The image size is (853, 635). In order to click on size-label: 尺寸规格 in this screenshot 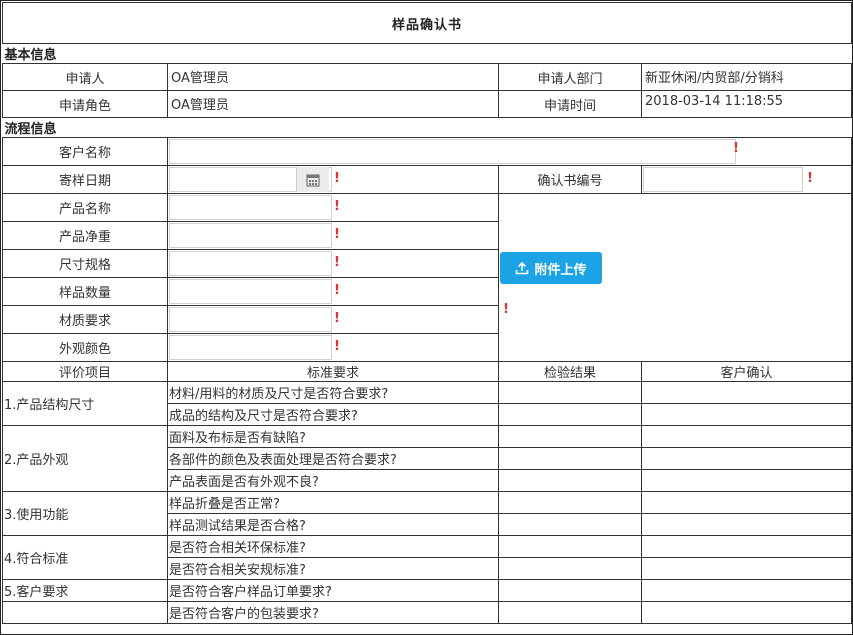, I will do `click(85, 263)`.